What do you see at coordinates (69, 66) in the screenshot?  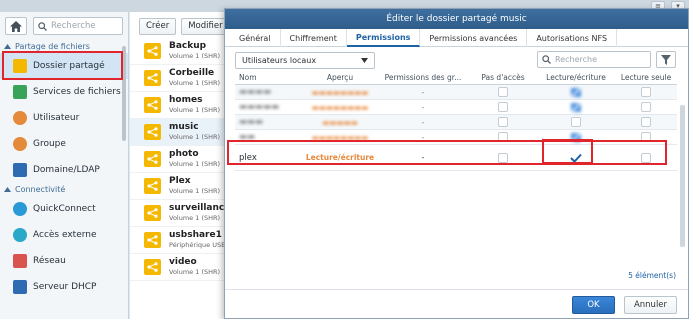 I see `sidebar-item-label: Dossier partagé` at bounding box center [69, 66].